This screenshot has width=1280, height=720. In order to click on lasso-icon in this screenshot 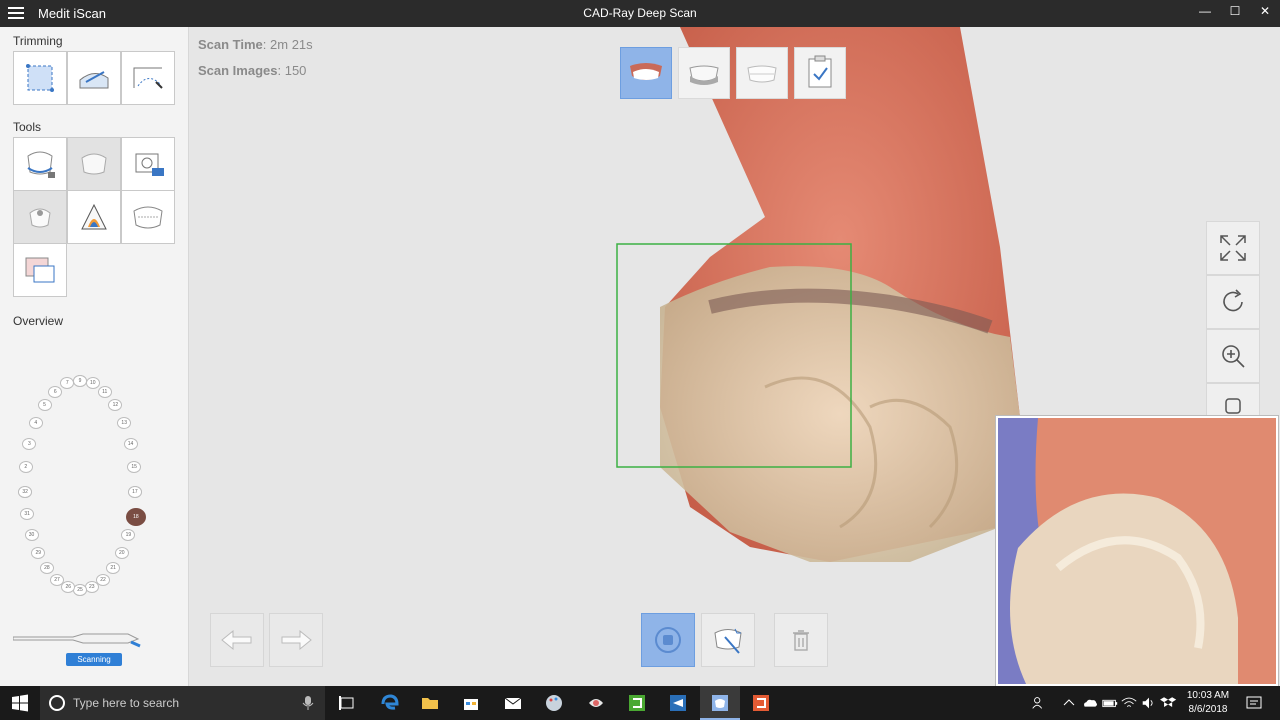, I will do `click(94, 80)`.